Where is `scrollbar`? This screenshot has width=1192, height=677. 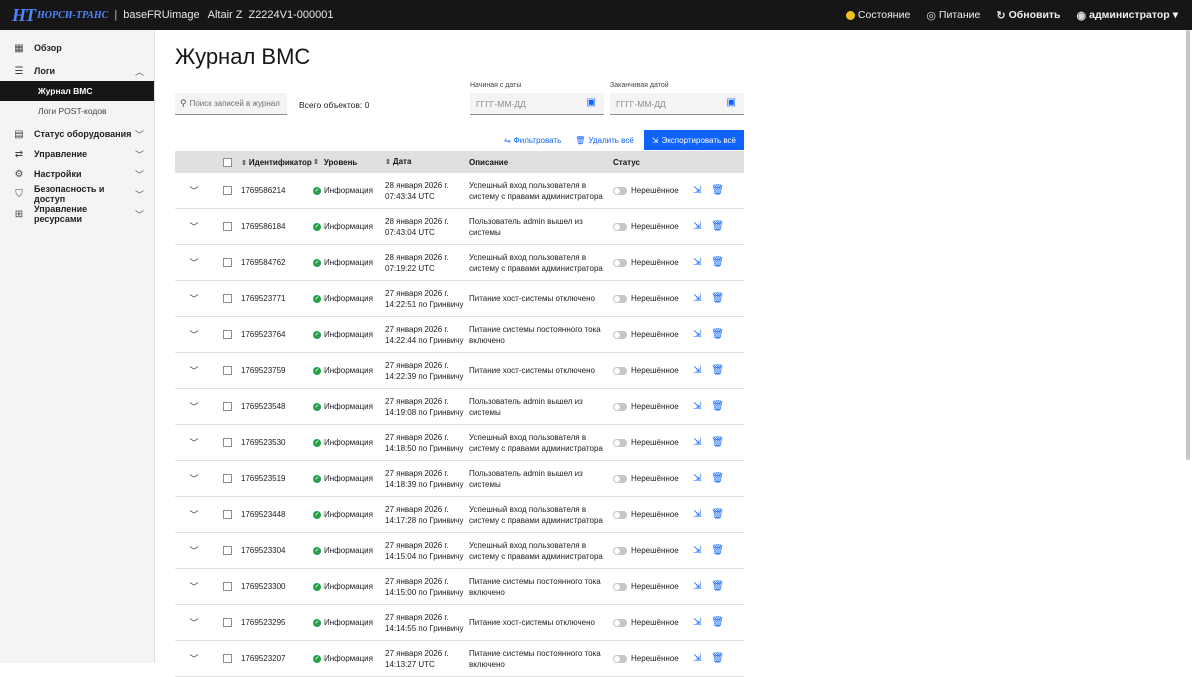 scrollbar is located at coordinates (1188, 245).